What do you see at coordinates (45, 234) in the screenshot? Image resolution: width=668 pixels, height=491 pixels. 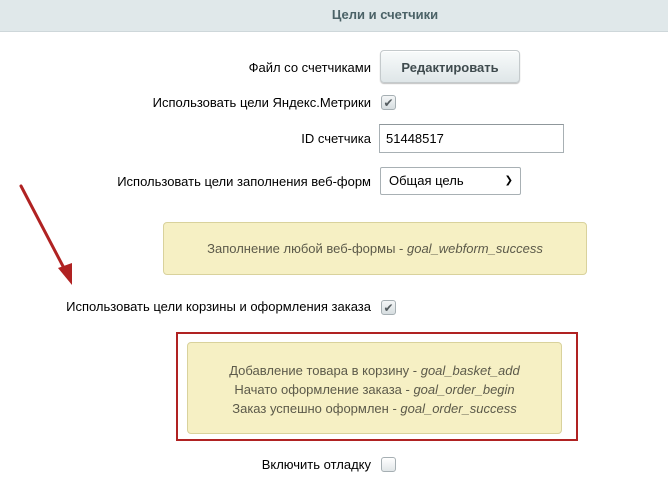 I see `arrow-icon` at bounding box center [45, 234].